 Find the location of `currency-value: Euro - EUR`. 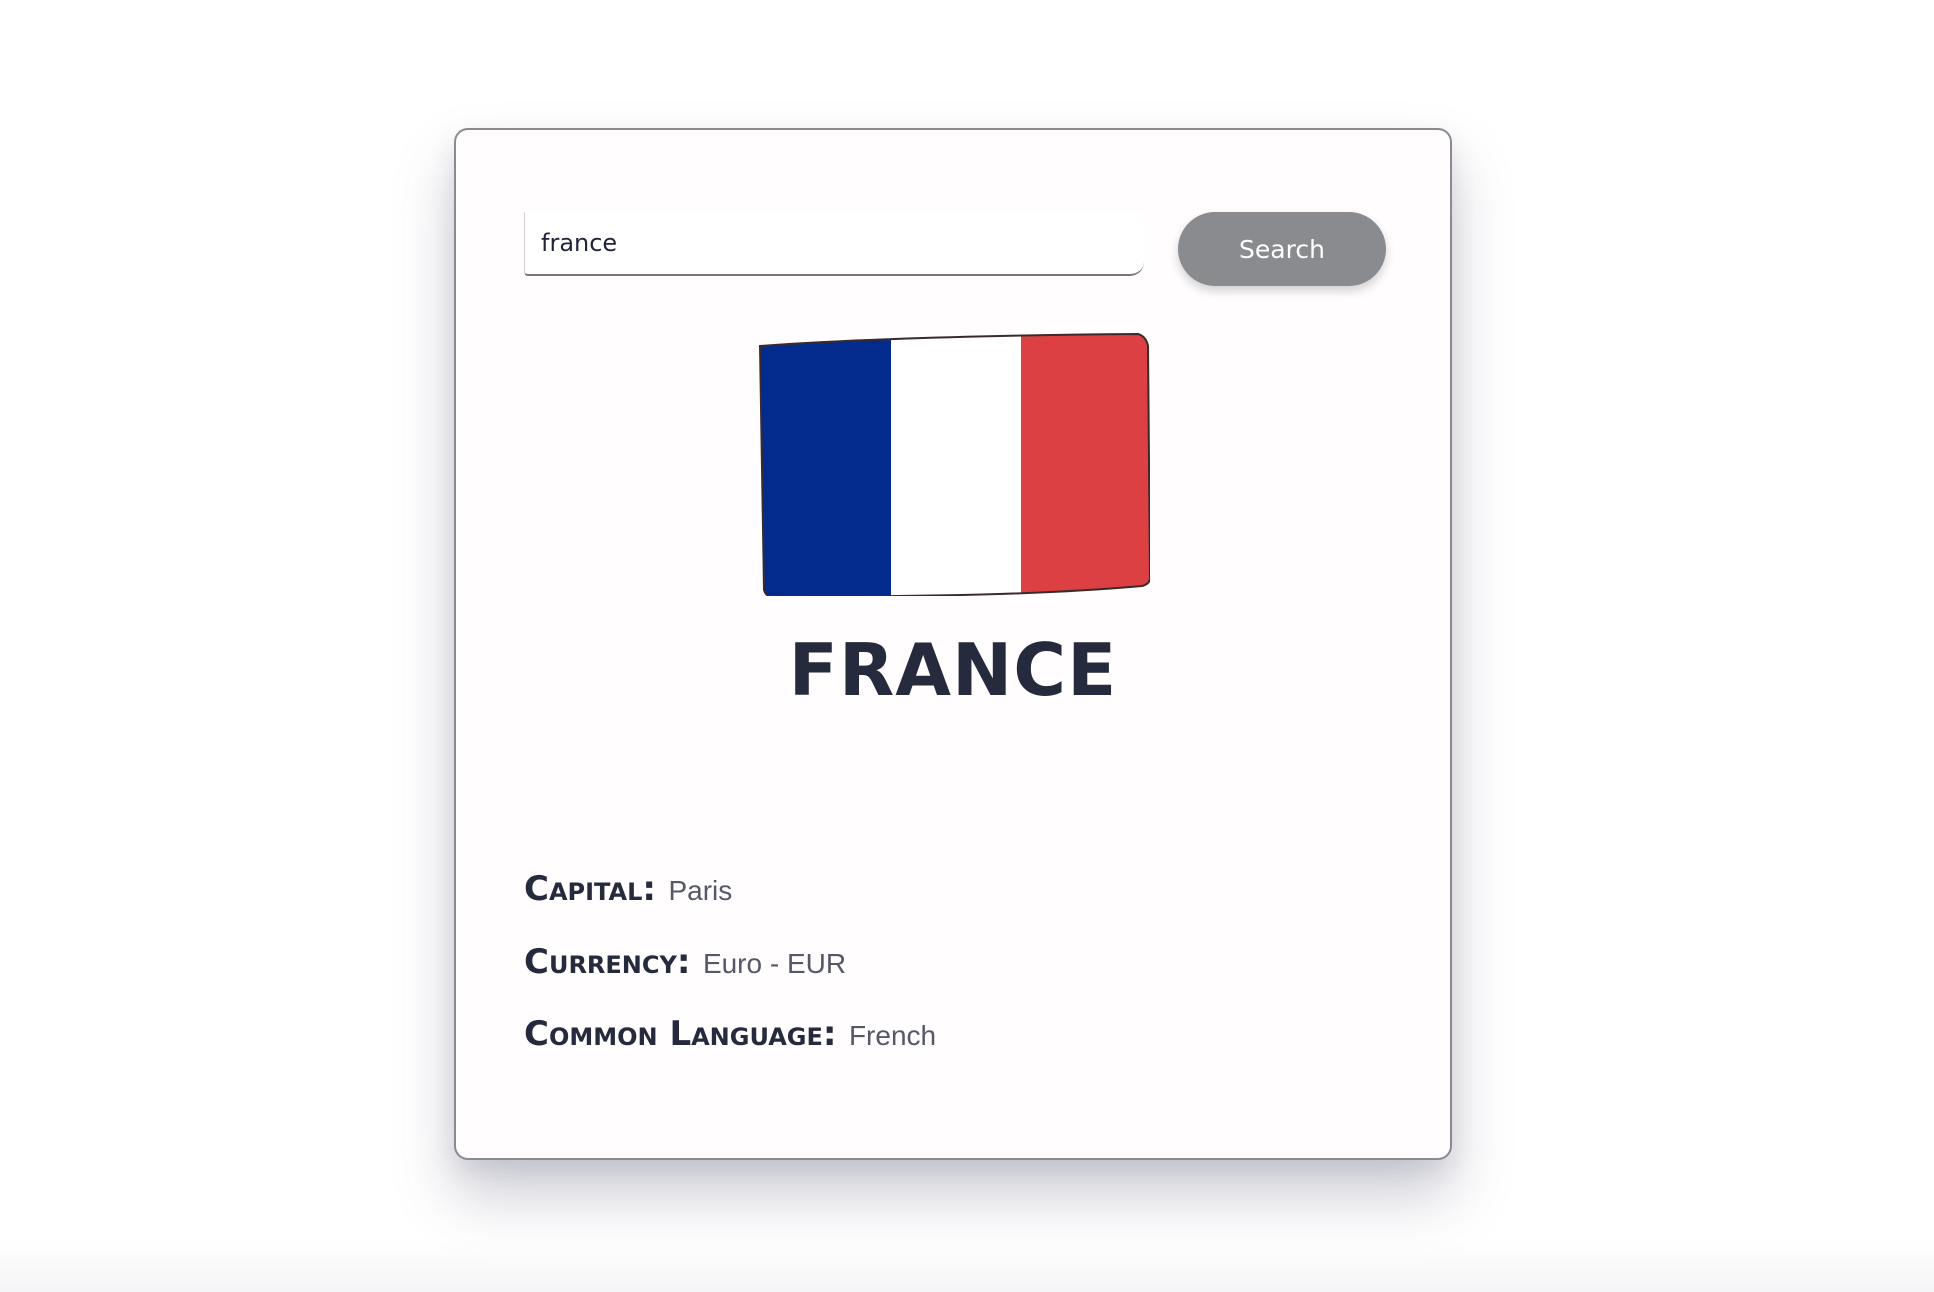

currency-value: Euro - EUR is located at coordinates (774, 963).